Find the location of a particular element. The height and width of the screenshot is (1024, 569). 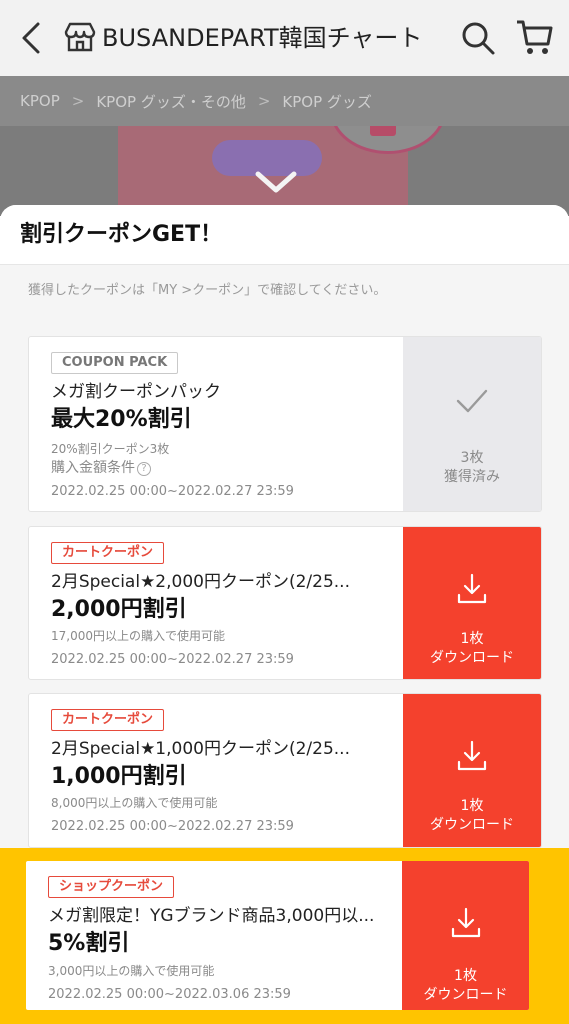

coupon-count: 3枚 is located at coordinates (472, 458).